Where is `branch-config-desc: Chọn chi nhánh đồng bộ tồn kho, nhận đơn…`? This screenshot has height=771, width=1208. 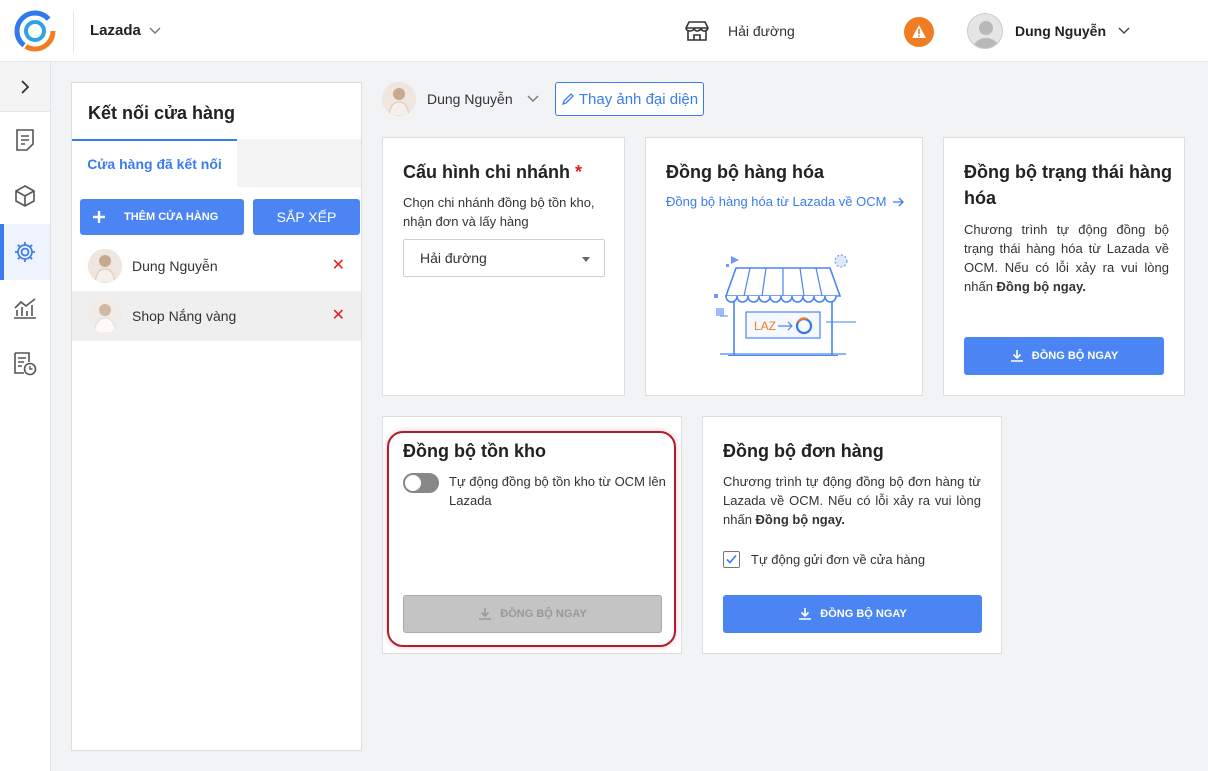 branch-config-desc: Chọn chi nhánh đồng bộ tồn kho, nhận đơn… is located at coordinates (499, 212).